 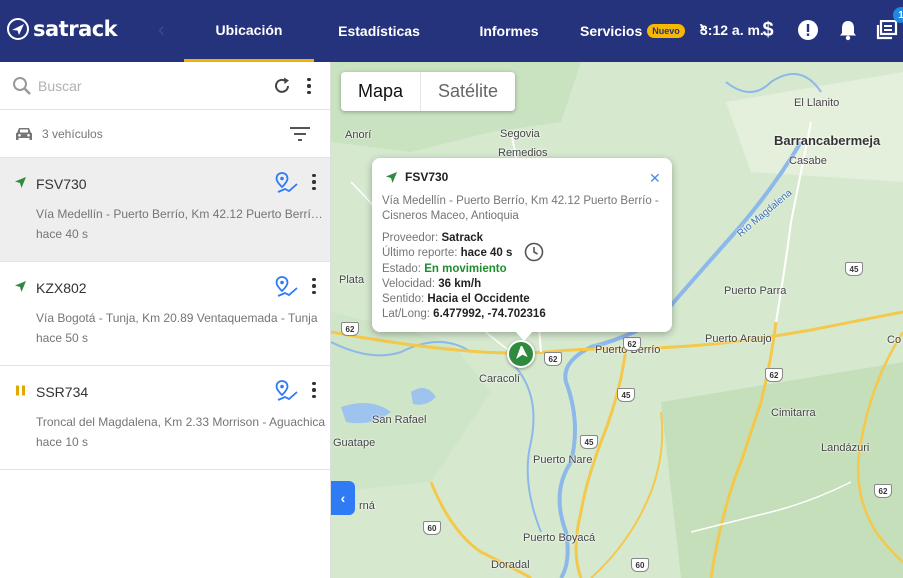 What do you see at coordinates (768, 30) in the screenshot?
I see `dollar-icon: $` at bounding box center [768, 30].